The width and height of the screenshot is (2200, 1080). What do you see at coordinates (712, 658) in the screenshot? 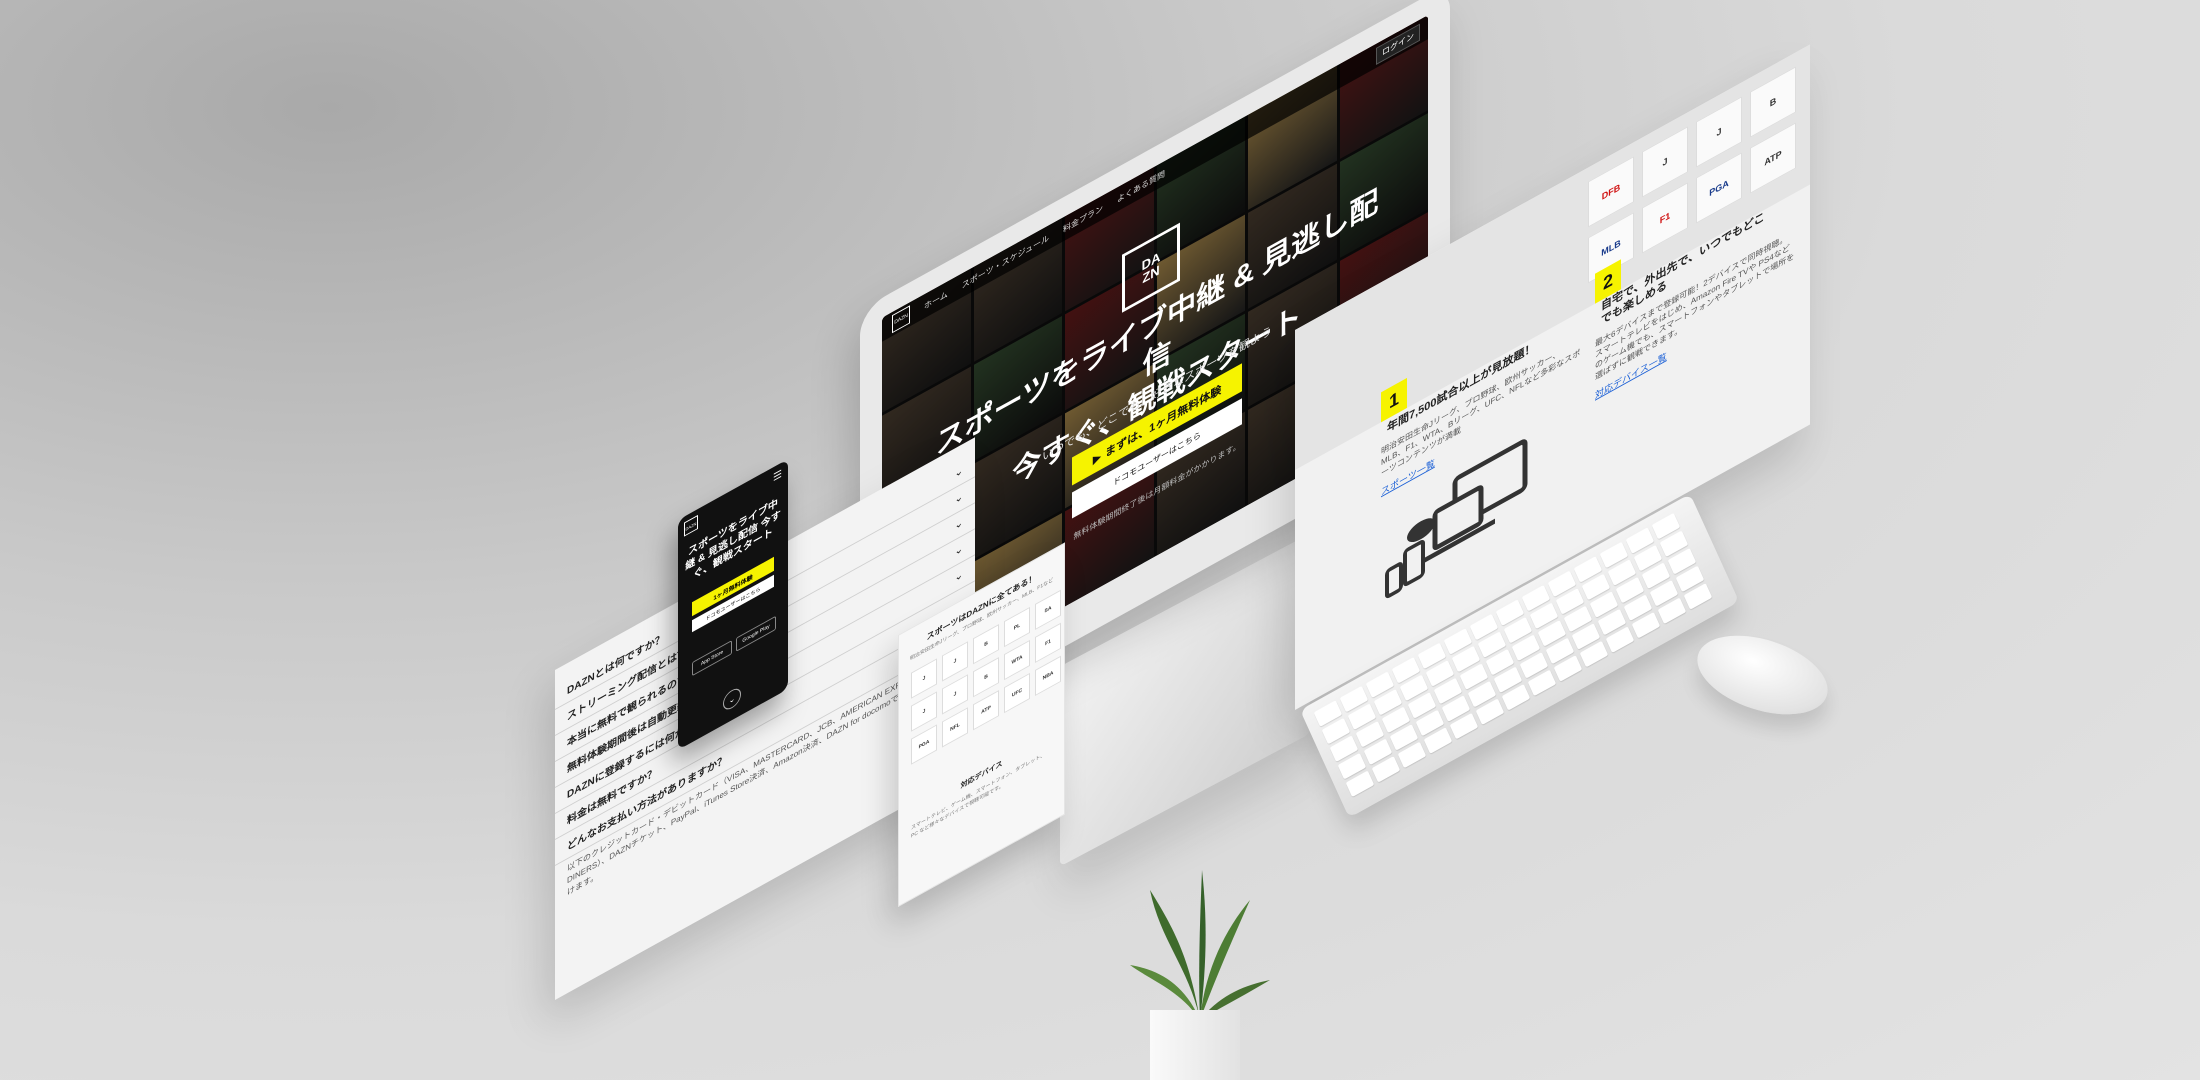
I see `app-store-badge: App Store` at bounding box center [712, 658].